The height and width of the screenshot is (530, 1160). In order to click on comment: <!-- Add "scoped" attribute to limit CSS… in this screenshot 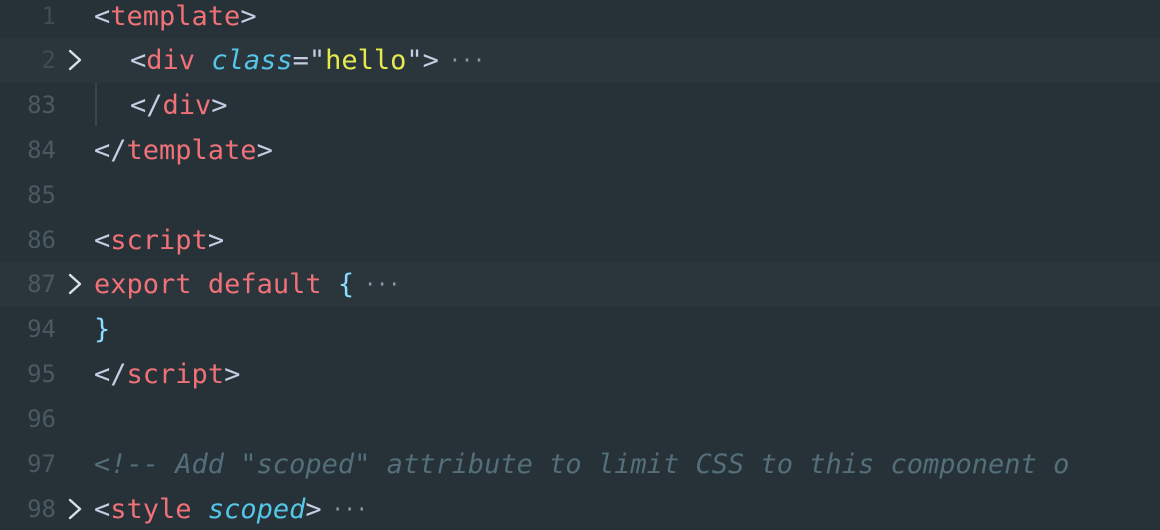, I will do `click(582, 464)`.